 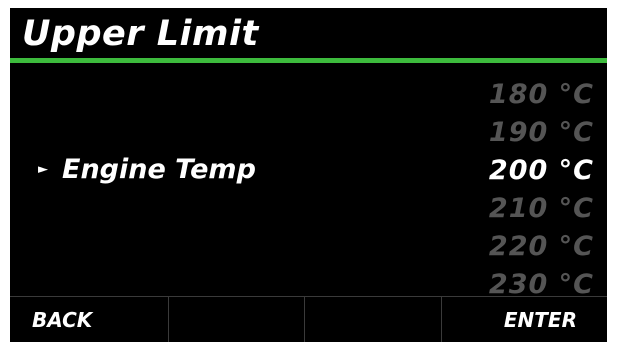 What do you see at coordinates (514, 171) in the screenshot?
I see `value-option-selected: 200 °C` at bounding box center [514, 171].